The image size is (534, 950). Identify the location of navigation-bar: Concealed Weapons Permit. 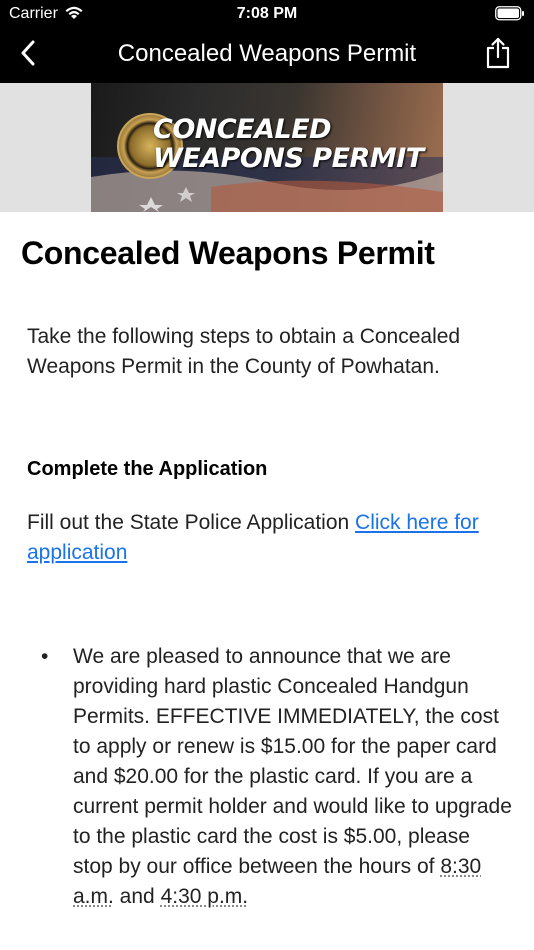
(267, 55).